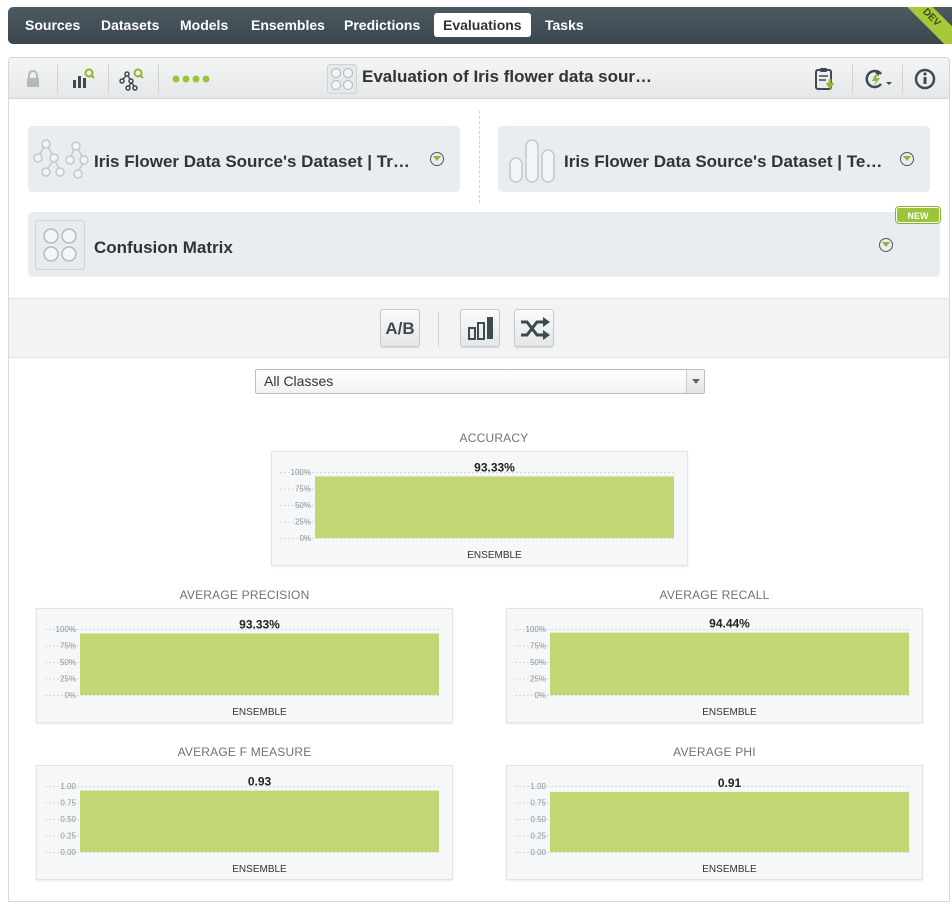 This screenshot has width=952, height=907. Describe the element at coordinates (695, 381) in the screenshot. I see `chevron-down-icon` at that location.